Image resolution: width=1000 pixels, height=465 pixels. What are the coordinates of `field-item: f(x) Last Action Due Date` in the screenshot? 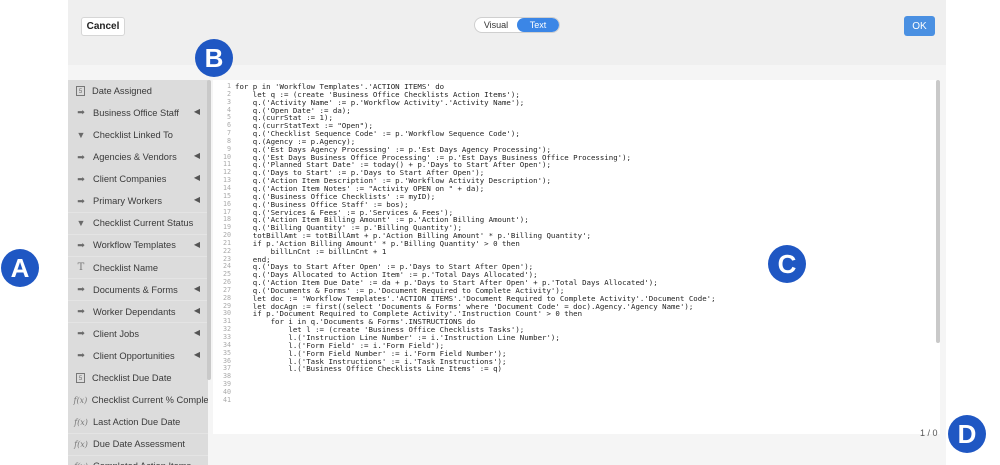 It's located at (138, 422).